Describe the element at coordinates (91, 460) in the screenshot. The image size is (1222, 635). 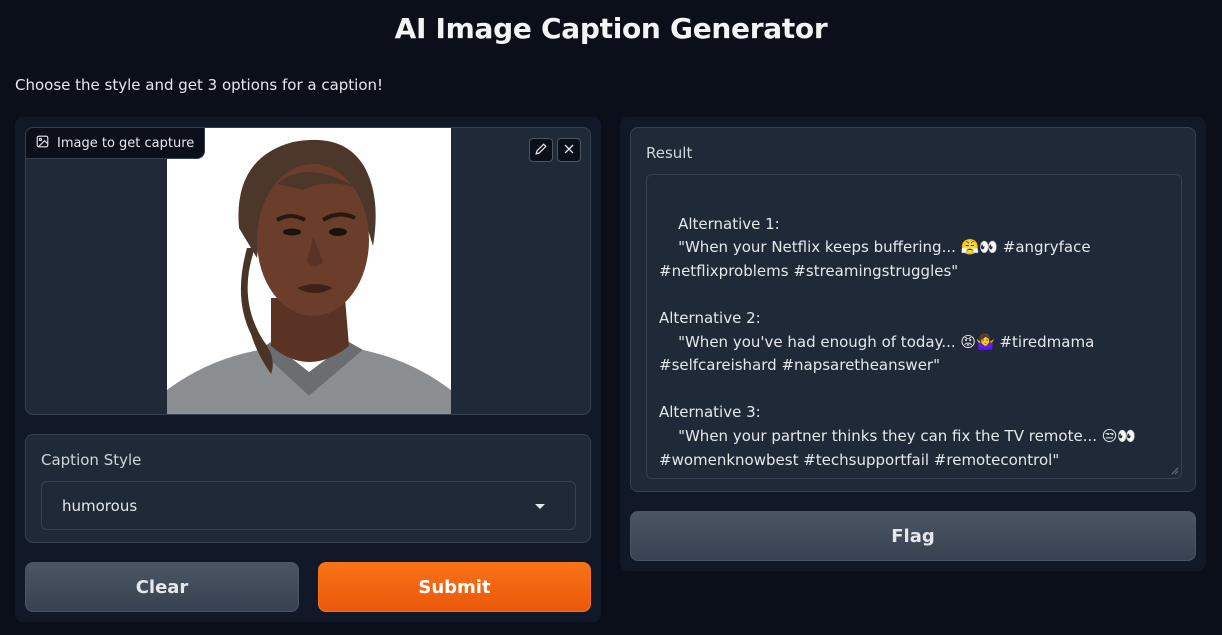
I see `caption-style-label: Caption Style` at that location.